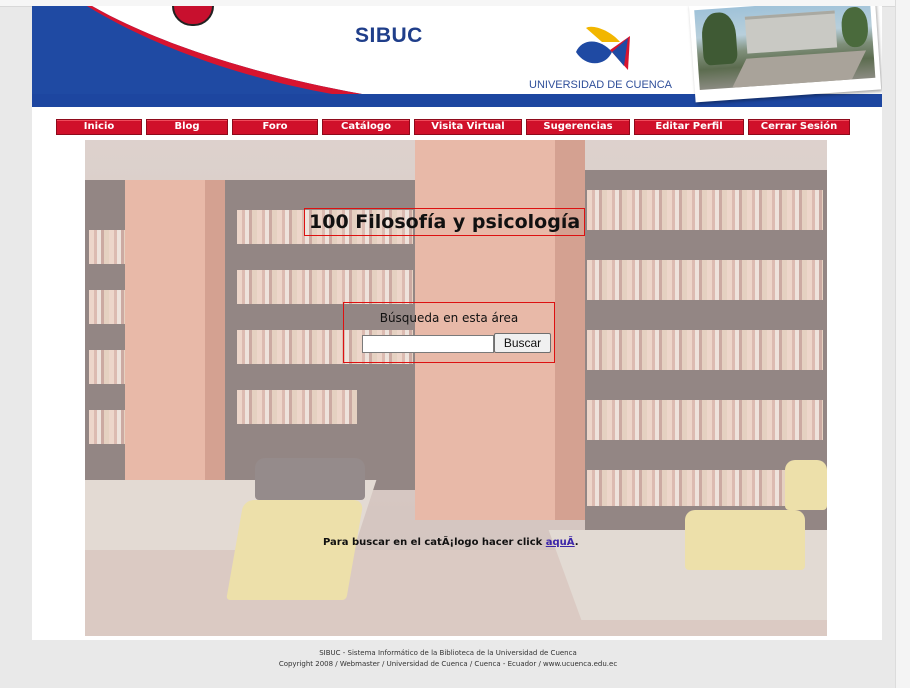 The image size is (910, 688). Describe the element at coordinates (187, 127) in the screenshot. I see `nav-item-blog: Blog` at that location.